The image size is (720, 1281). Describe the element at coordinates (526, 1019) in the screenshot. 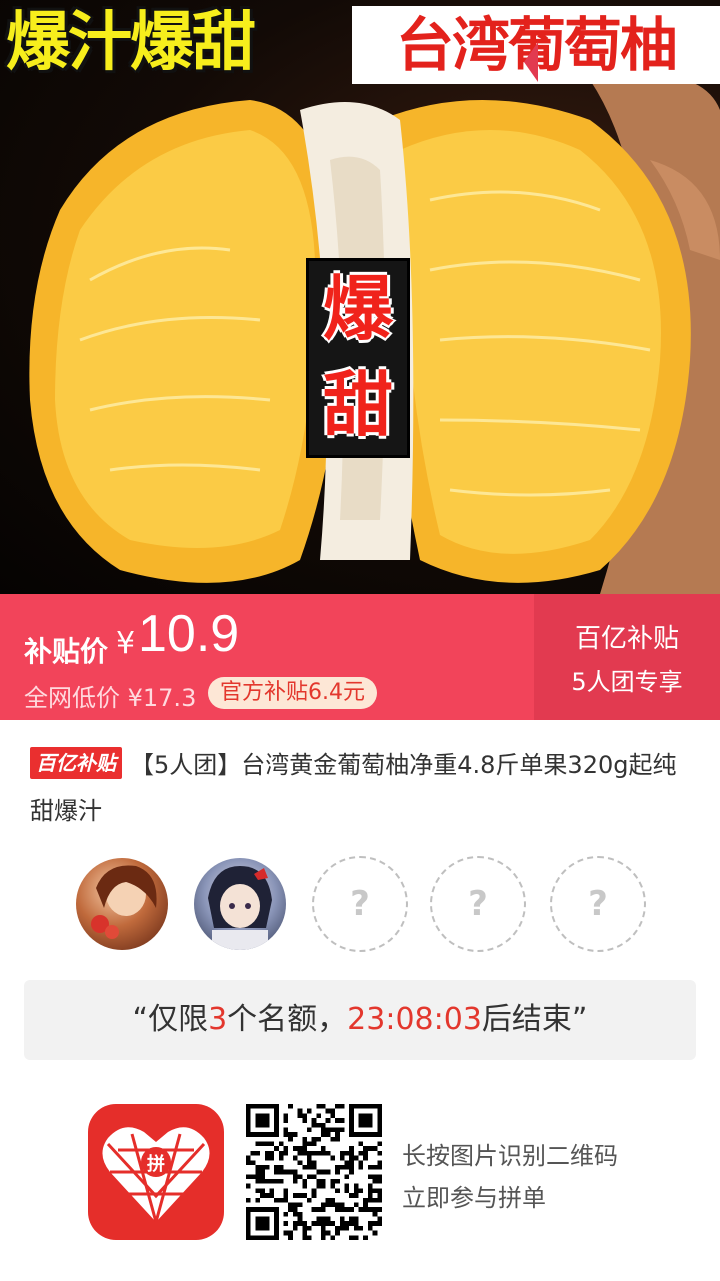

I see `countdown-suffix: 后结束` at that location.